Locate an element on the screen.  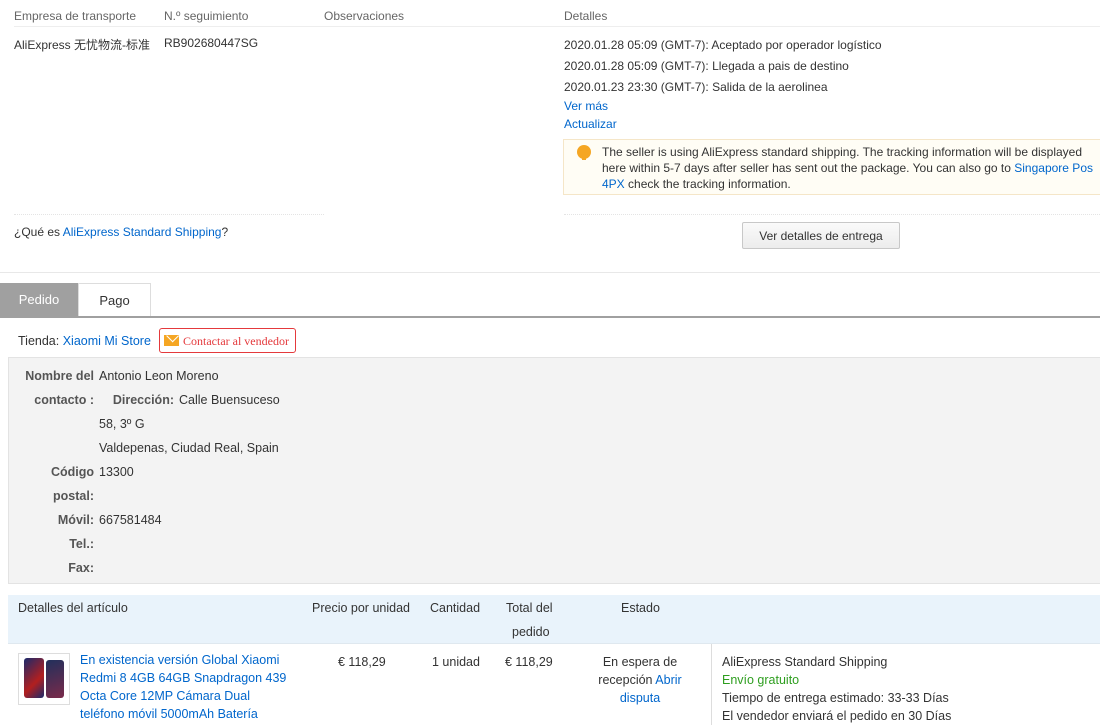
address-line-1: Calle Buensuceso is located at coordinates (229, 400).